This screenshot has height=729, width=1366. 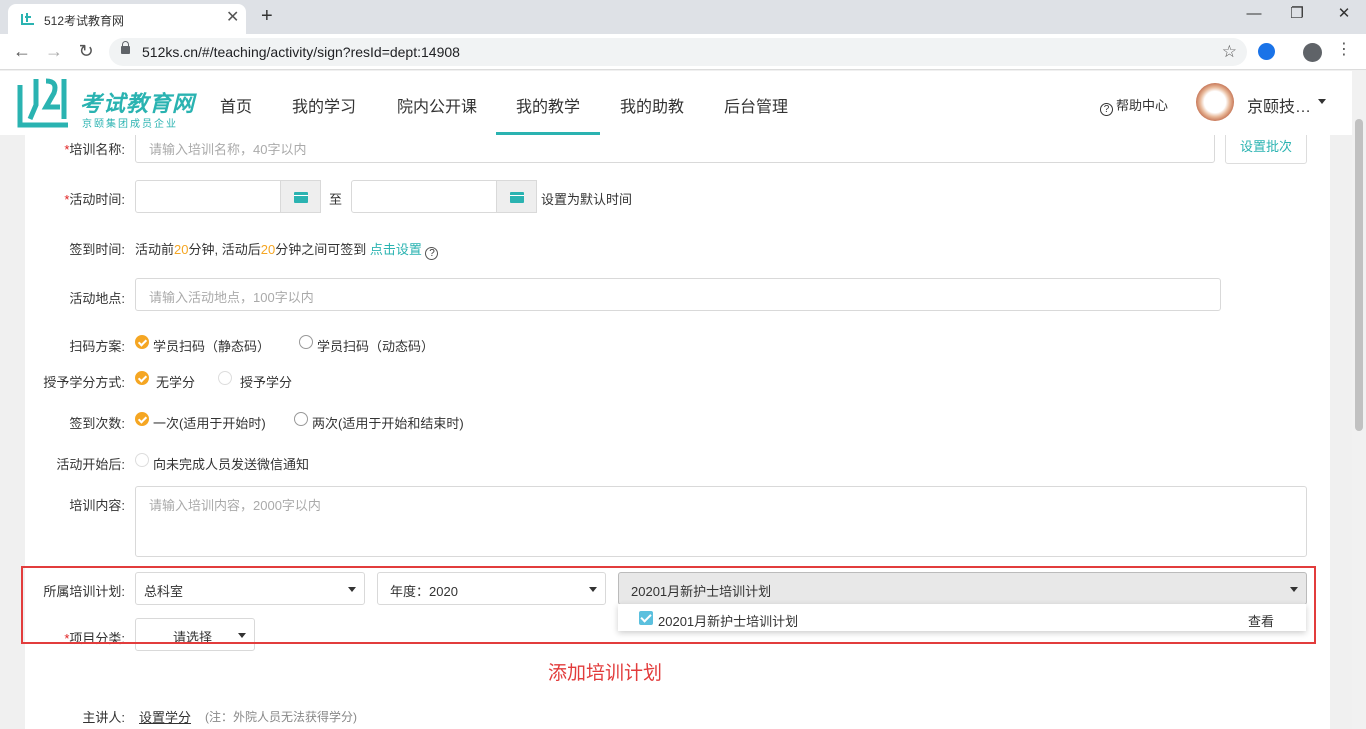 What do you see at coordinates (683, 17) in the screenshot?
I see `browser-tab-bar: 512考试教育网 ✕ + — ❐ ✕` at bounding box center [683, 17].